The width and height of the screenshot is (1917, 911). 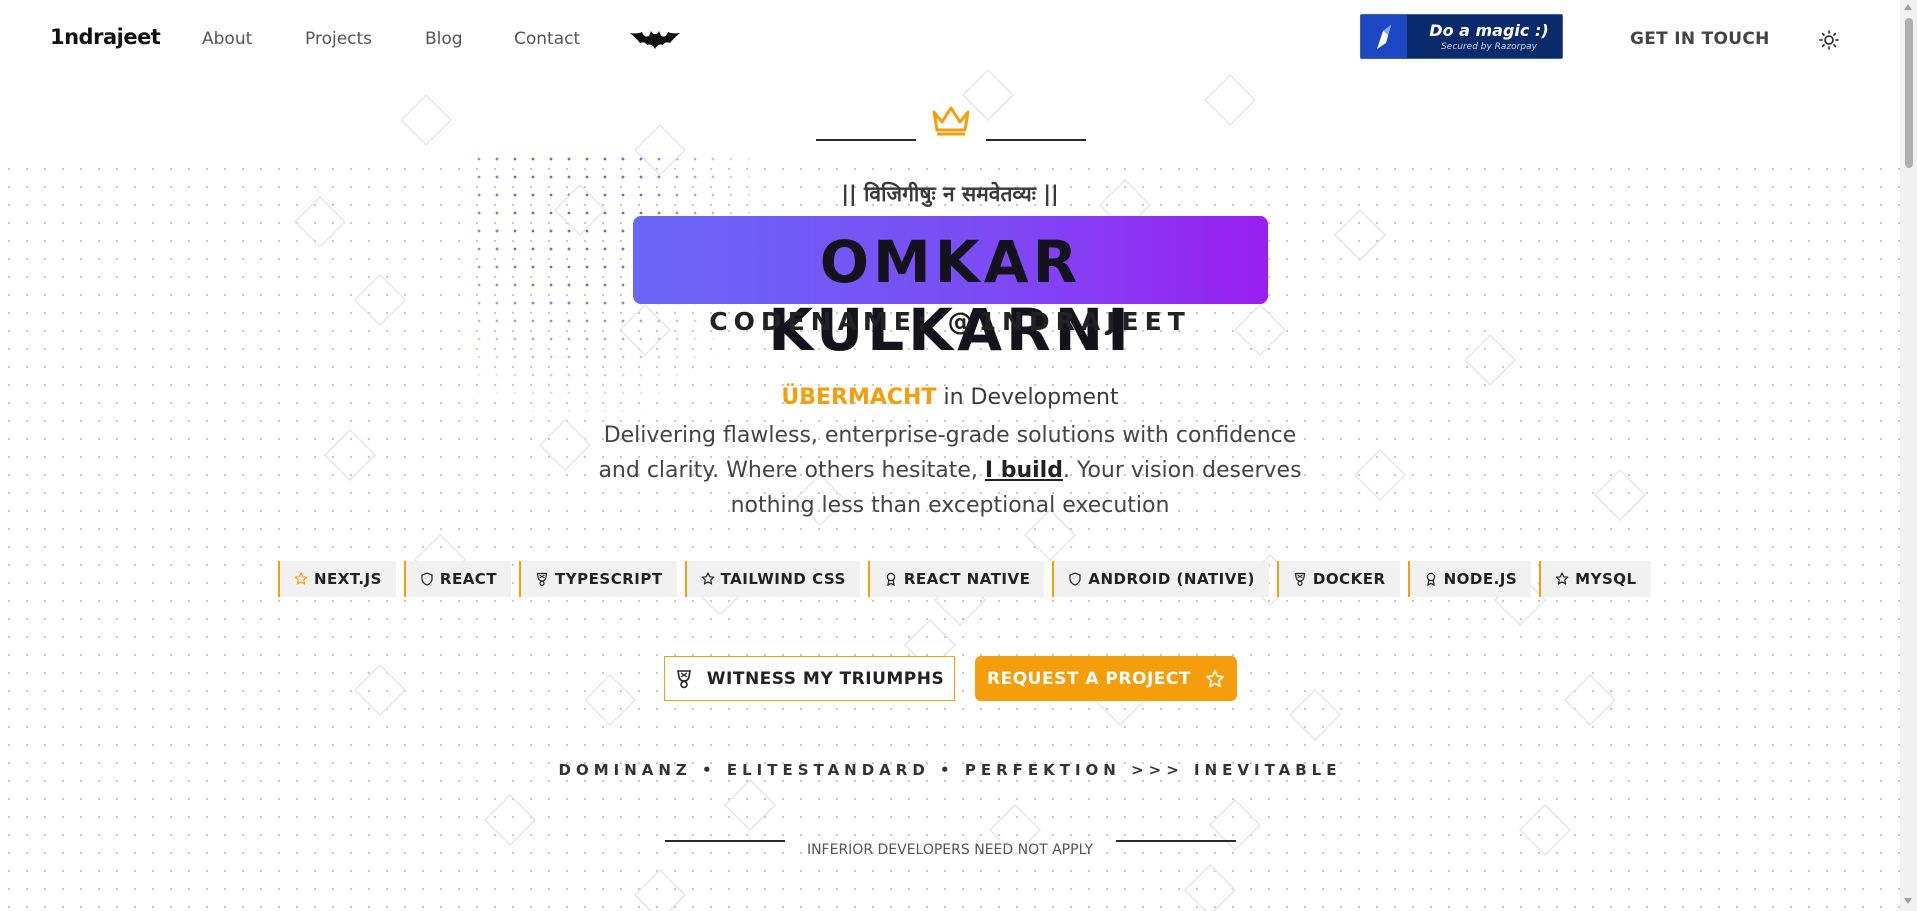 What do you see at coordinates (1023, 470) in the screenshot?
I see `desc-strong: I build` at bounding box center [1023, 470].